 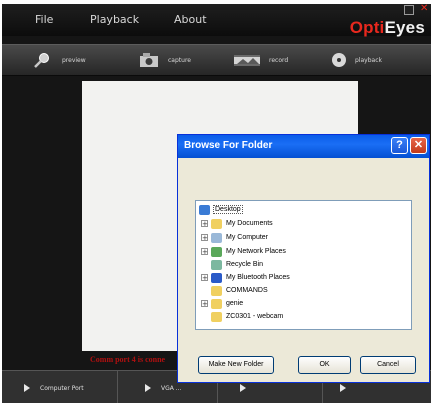 What do you see at coordinates (409, 10) in the screenshot?
I see `minimize-icon` at bounding box center [409, 10].